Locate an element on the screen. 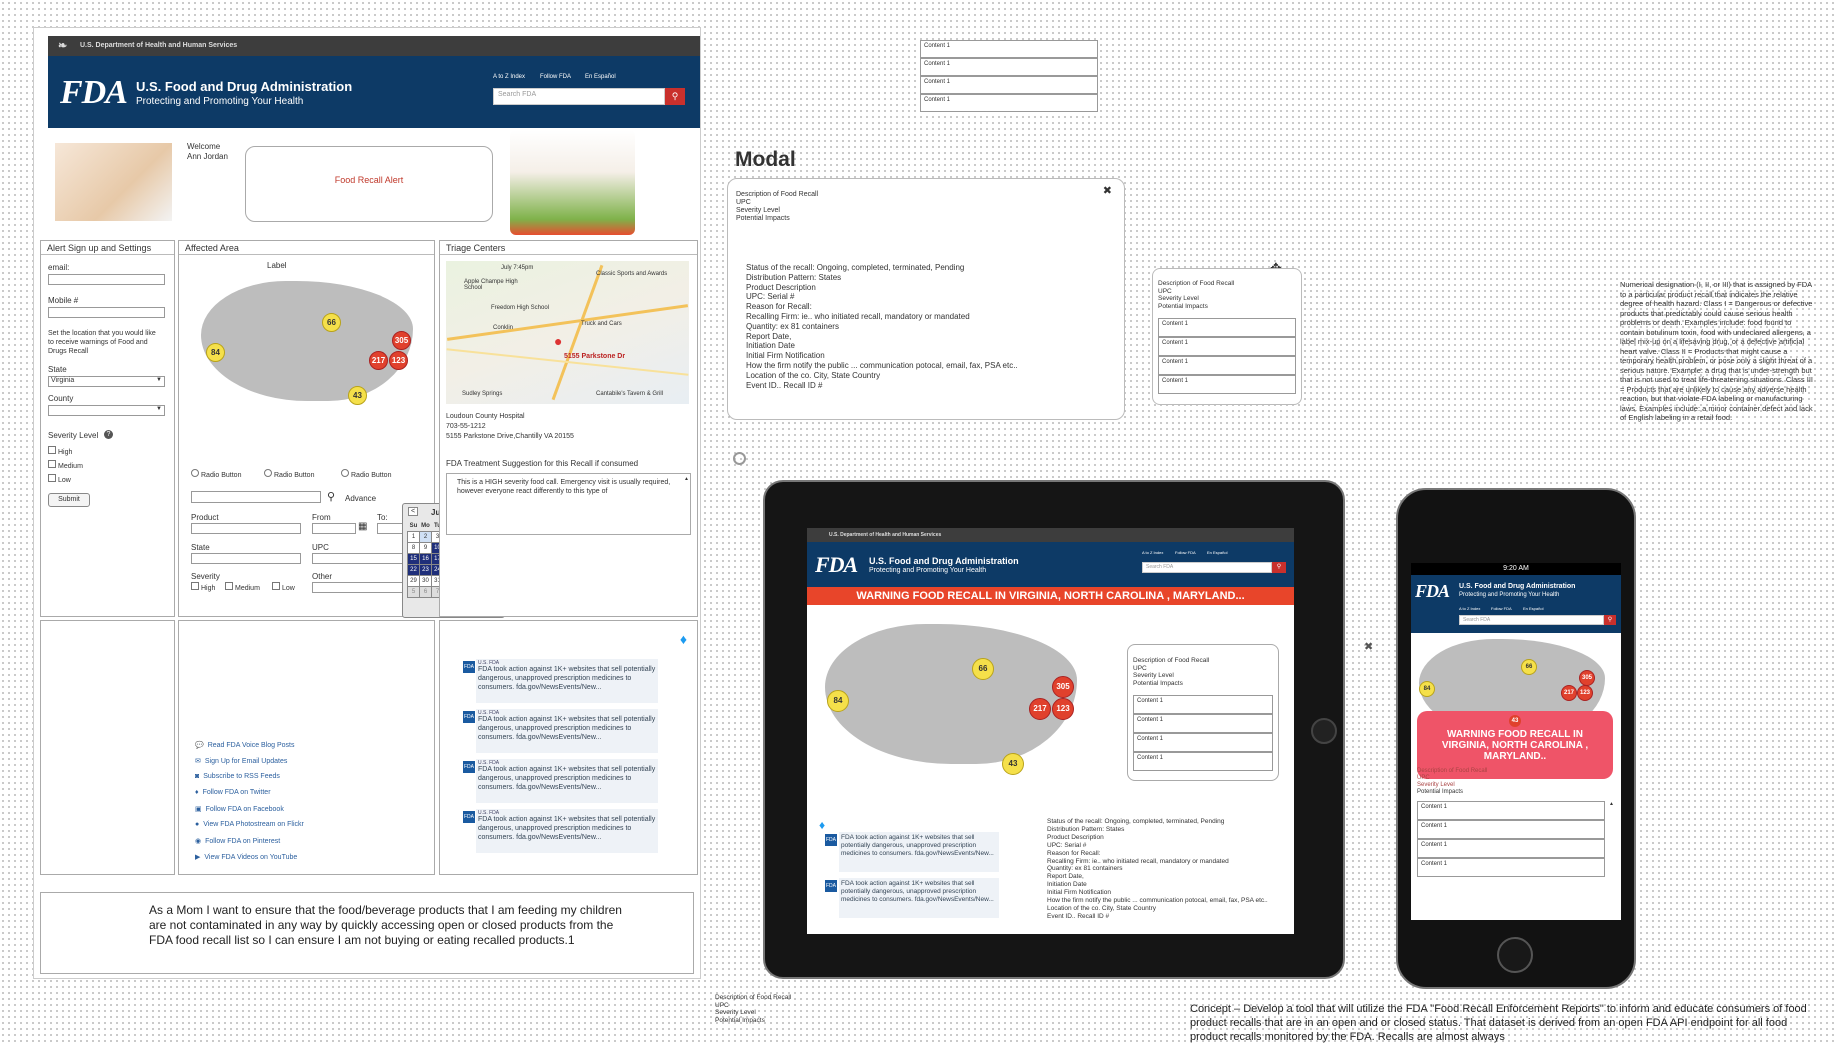  link-rss: ◙ Subscribe to RSS Feeds is located at coordinates (237, 776).